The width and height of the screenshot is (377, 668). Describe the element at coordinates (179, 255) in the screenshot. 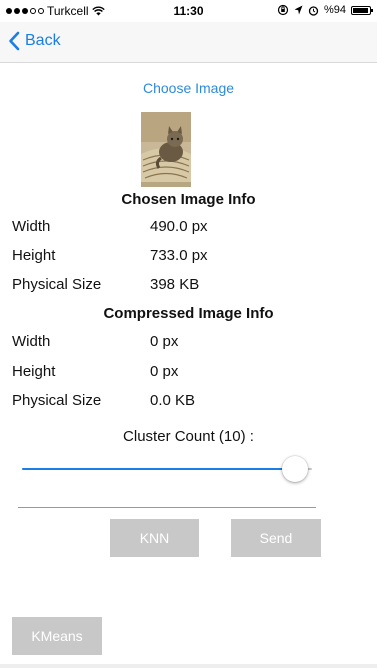

I see `chosen-height-value: 733.0 px` at that location.